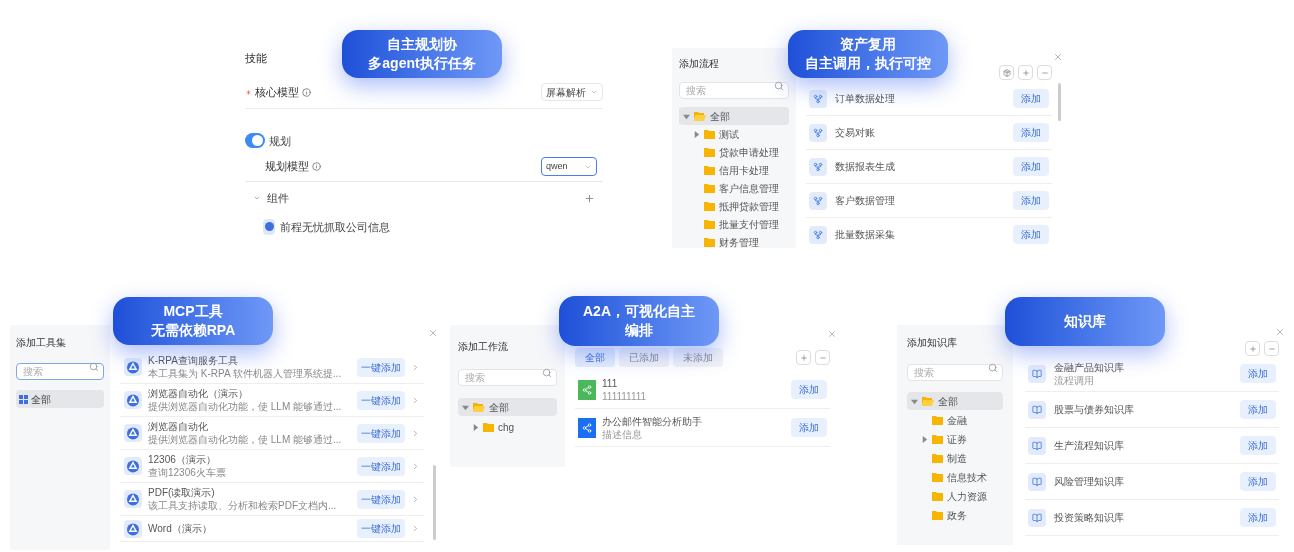  I want to click on filter-tab: 已添加, so click(644, 357).